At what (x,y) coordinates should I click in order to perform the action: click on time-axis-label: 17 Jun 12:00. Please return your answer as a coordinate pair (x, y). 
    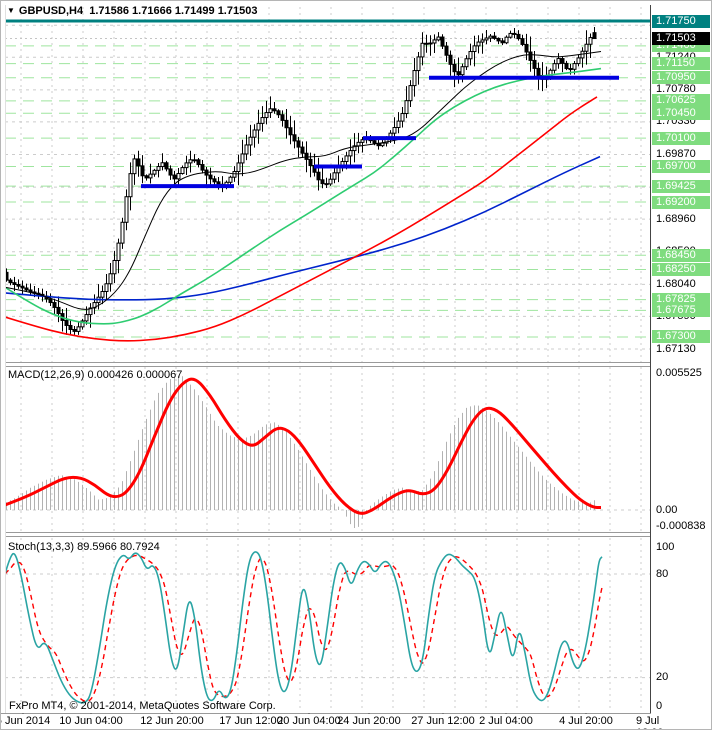
    Looking at the image, I should click on (251, 721).